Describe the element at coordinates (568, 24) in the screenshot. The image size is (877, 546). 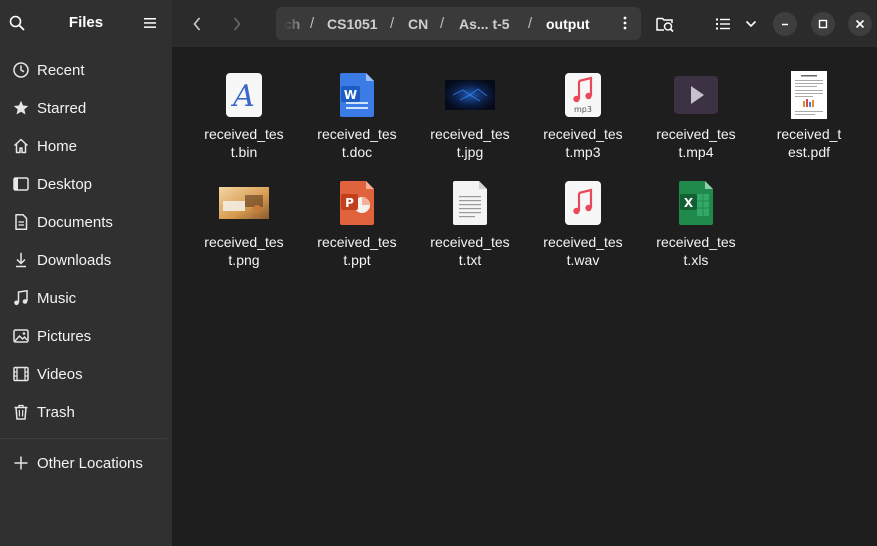
I see `breadcrumb-output: output` at that location.